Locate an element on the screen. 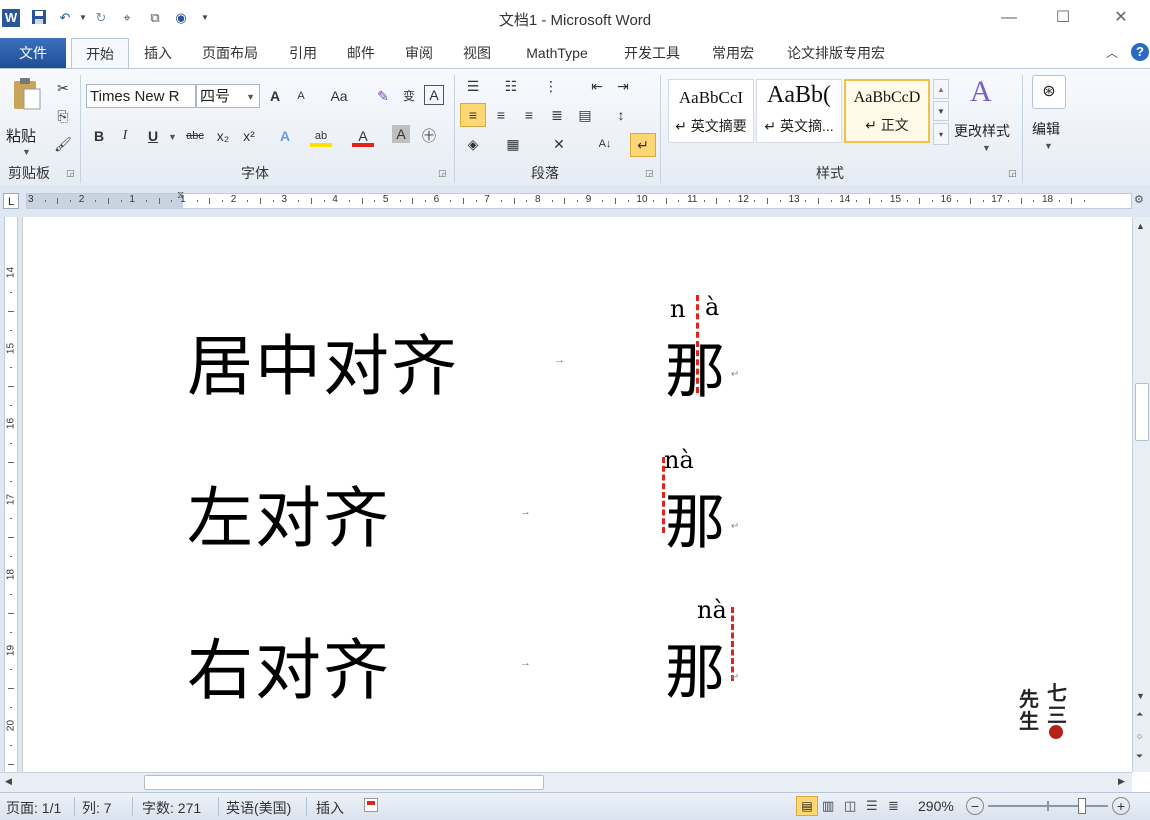 The image size is (1150, 820). view-ruler-icon: ⚙ is located at coordinates (1139, 199).